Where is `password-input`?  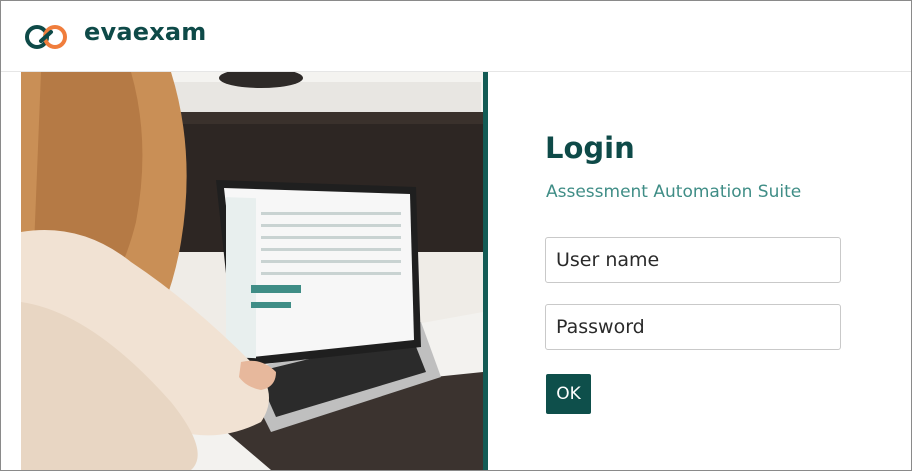
password-input is located at coordinates (693, 327).